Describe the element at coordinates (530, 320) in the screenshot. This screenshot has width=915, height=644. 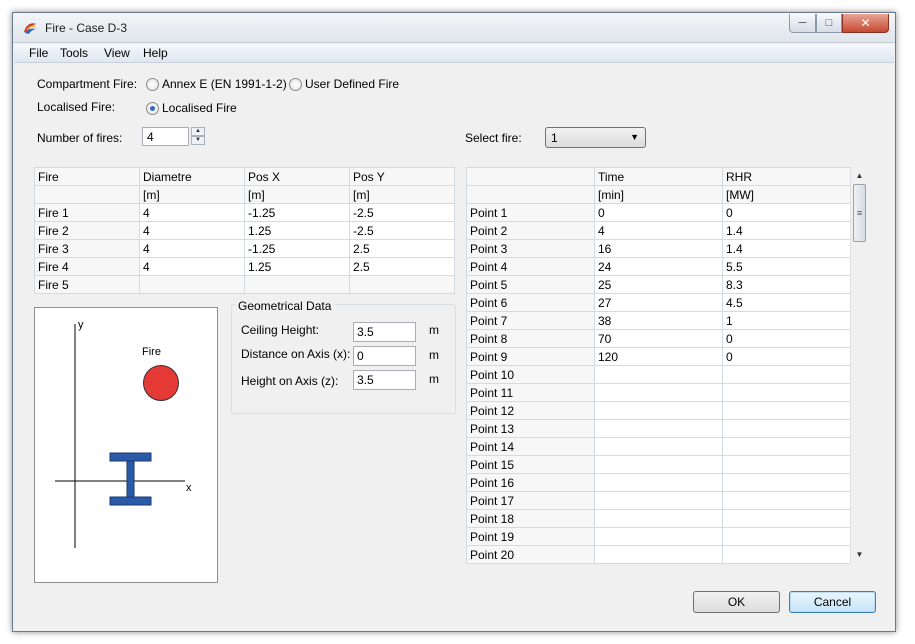
I see `row-header: Point 7` at that location.